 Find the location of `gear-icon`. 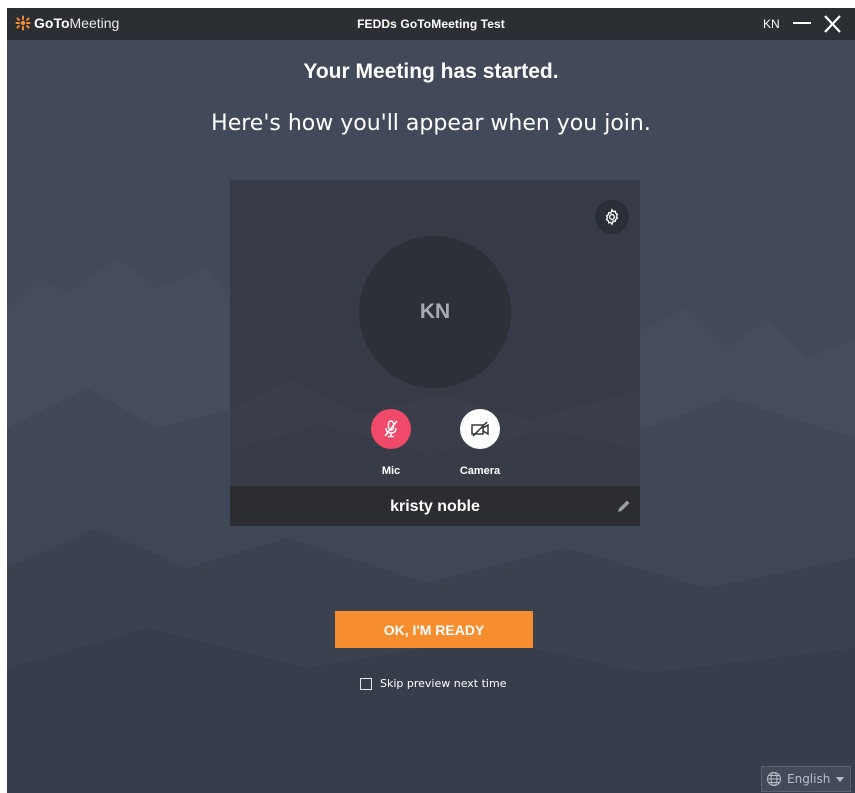

gear-icon is located at coordinates (612, 217).